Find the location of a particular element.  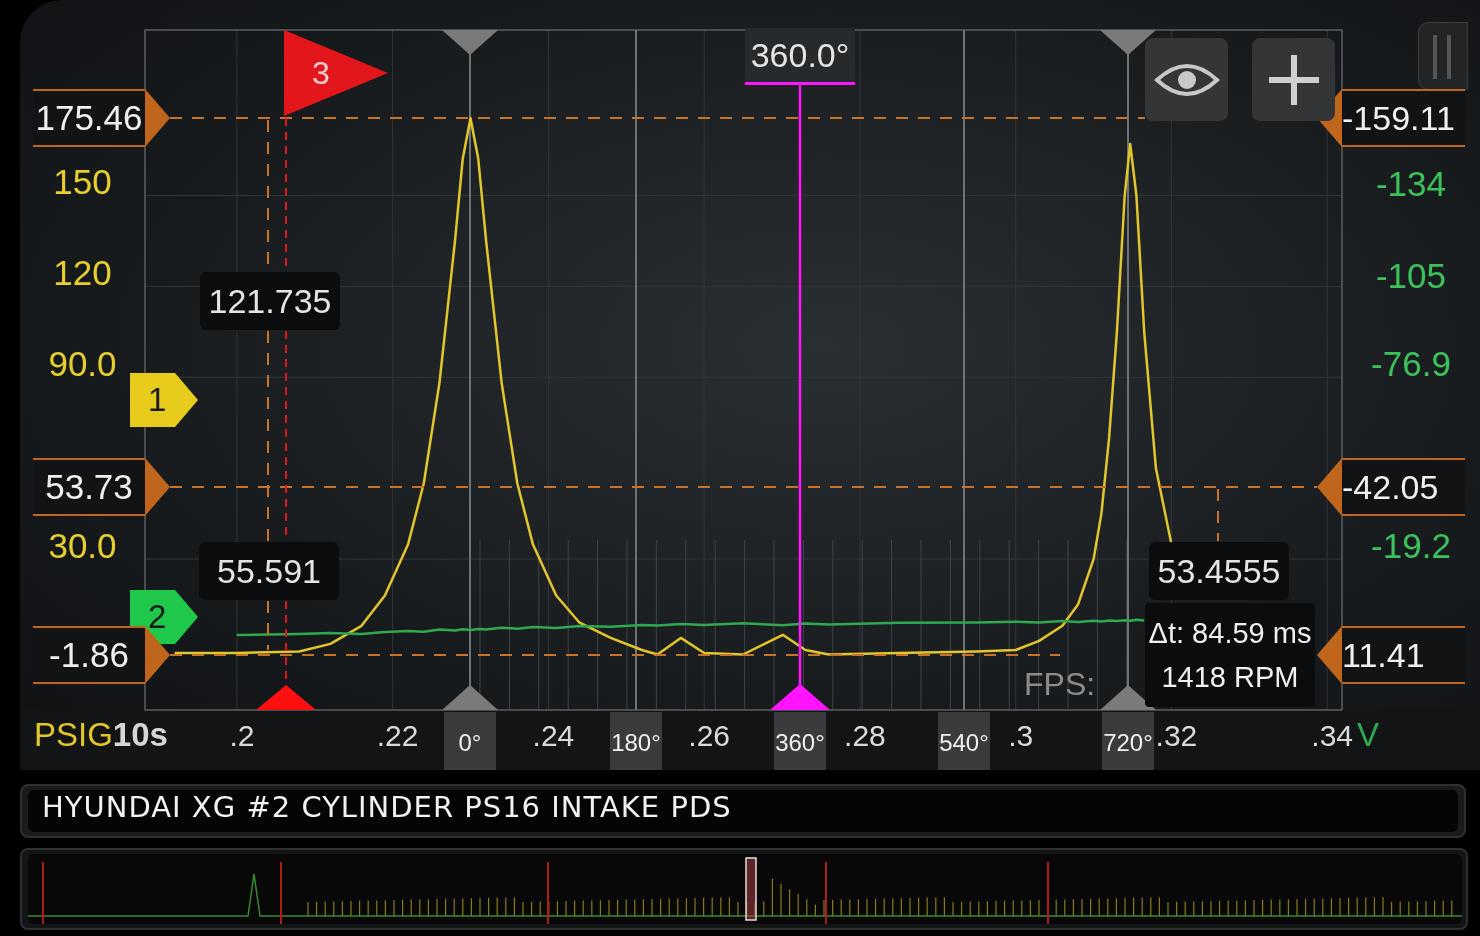

axis-tick-label: .24 is located at coordinates (553, 736).